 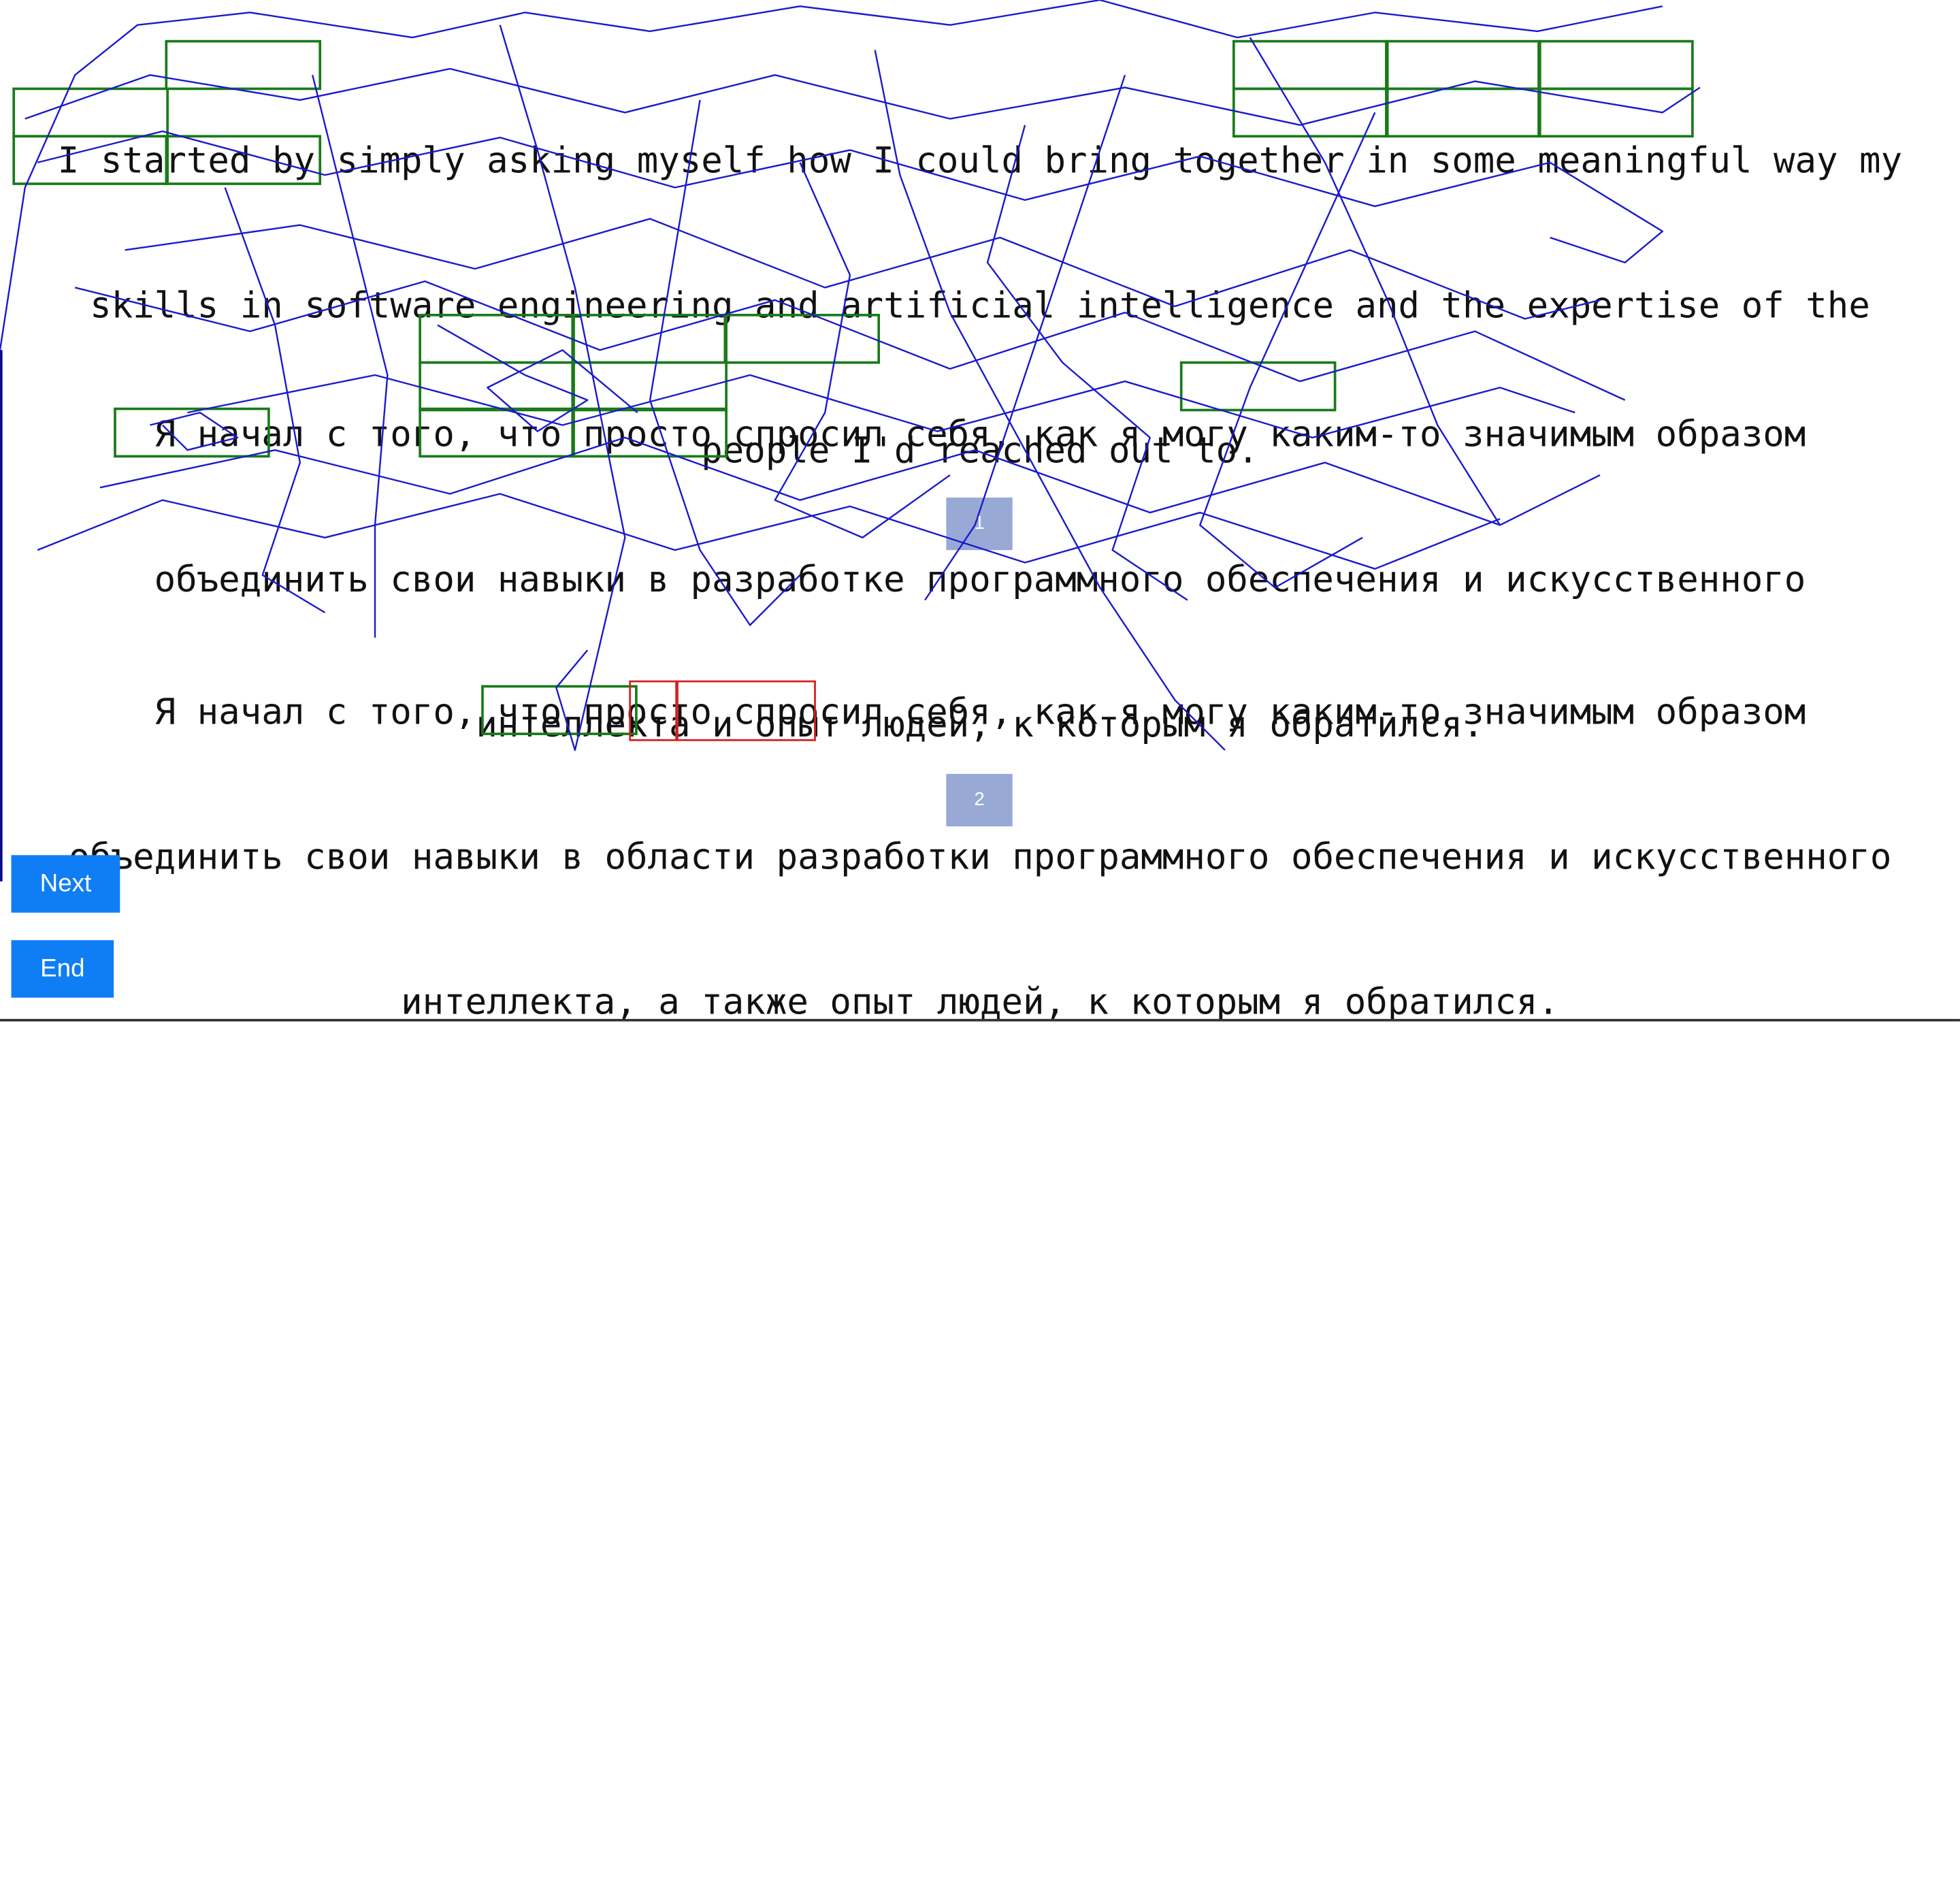 What do you see at coordinates (980, 1020) in the screenshot?
I see `bottom-divider` at bounding box center [980, 1020].